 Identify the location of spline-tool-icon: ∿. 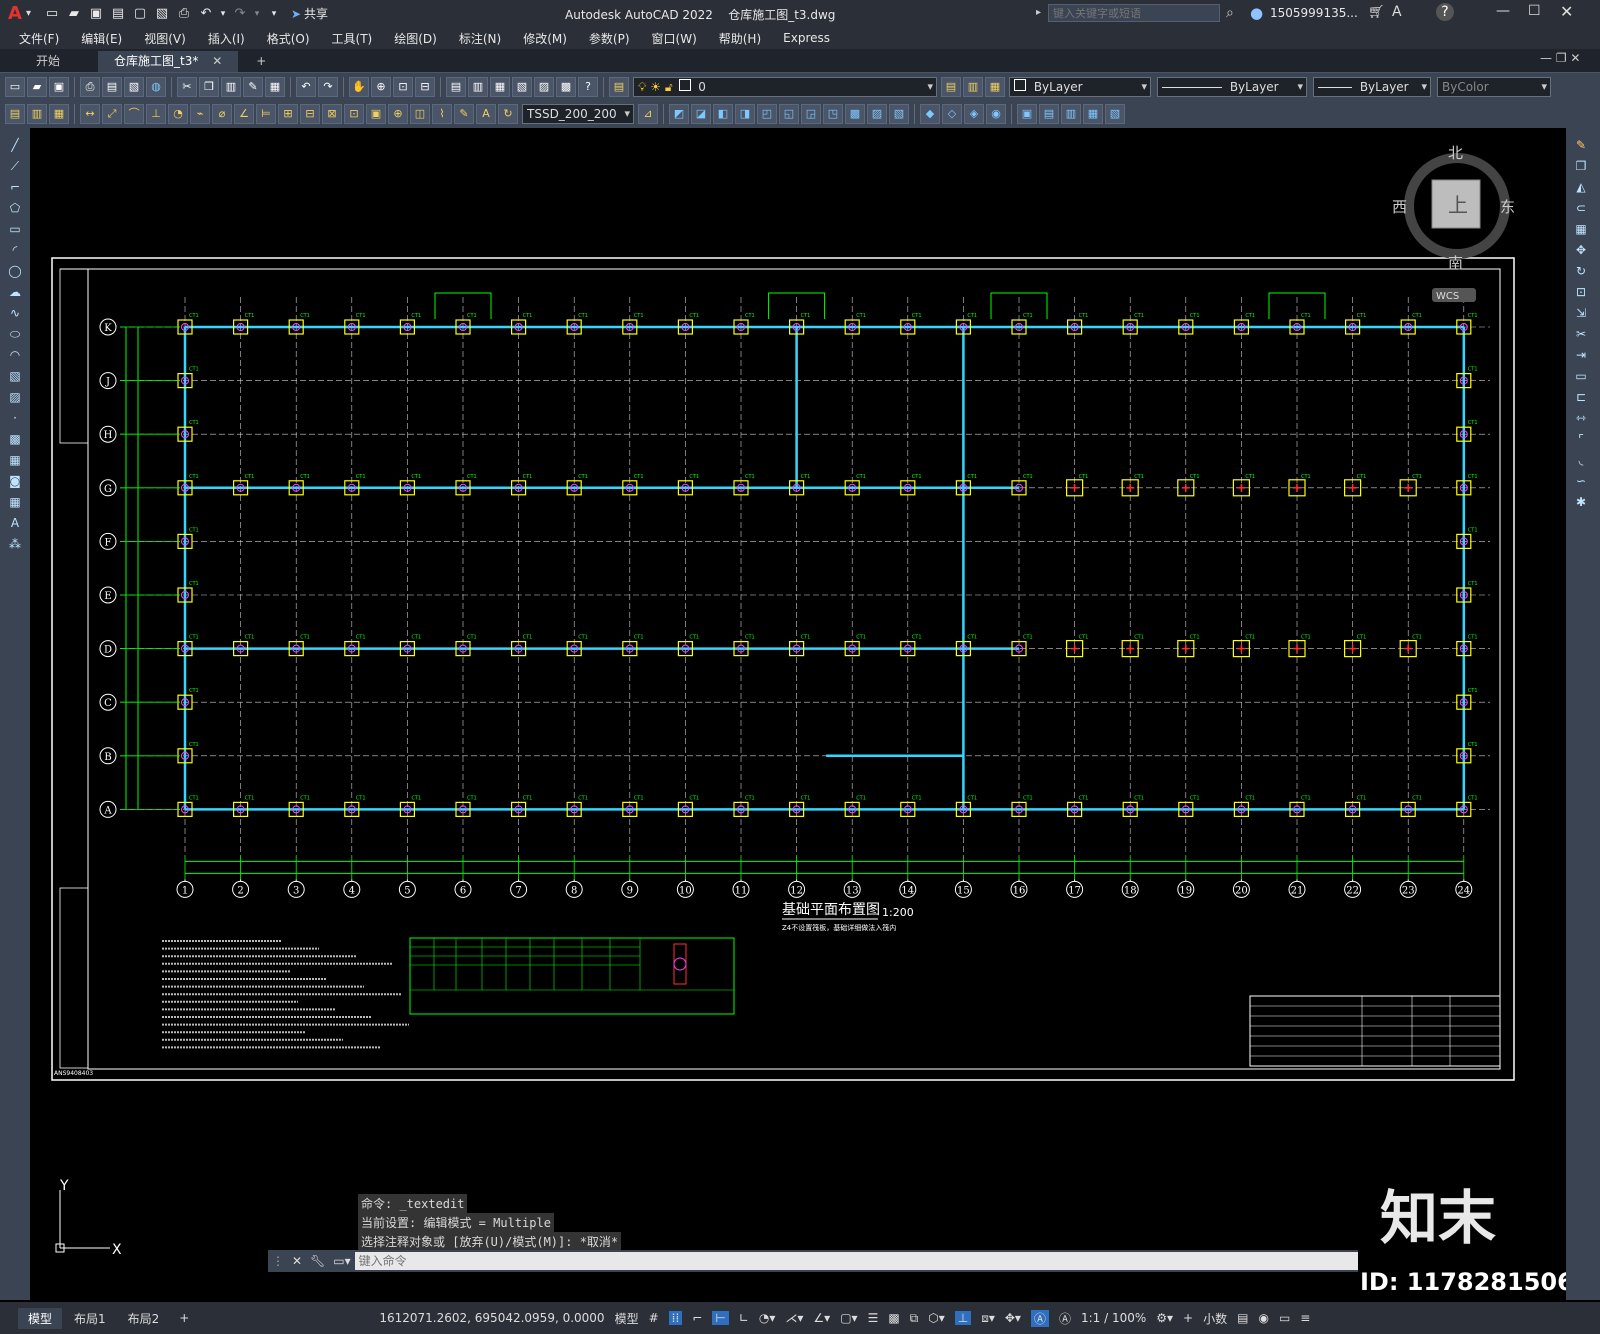
(15, 313).